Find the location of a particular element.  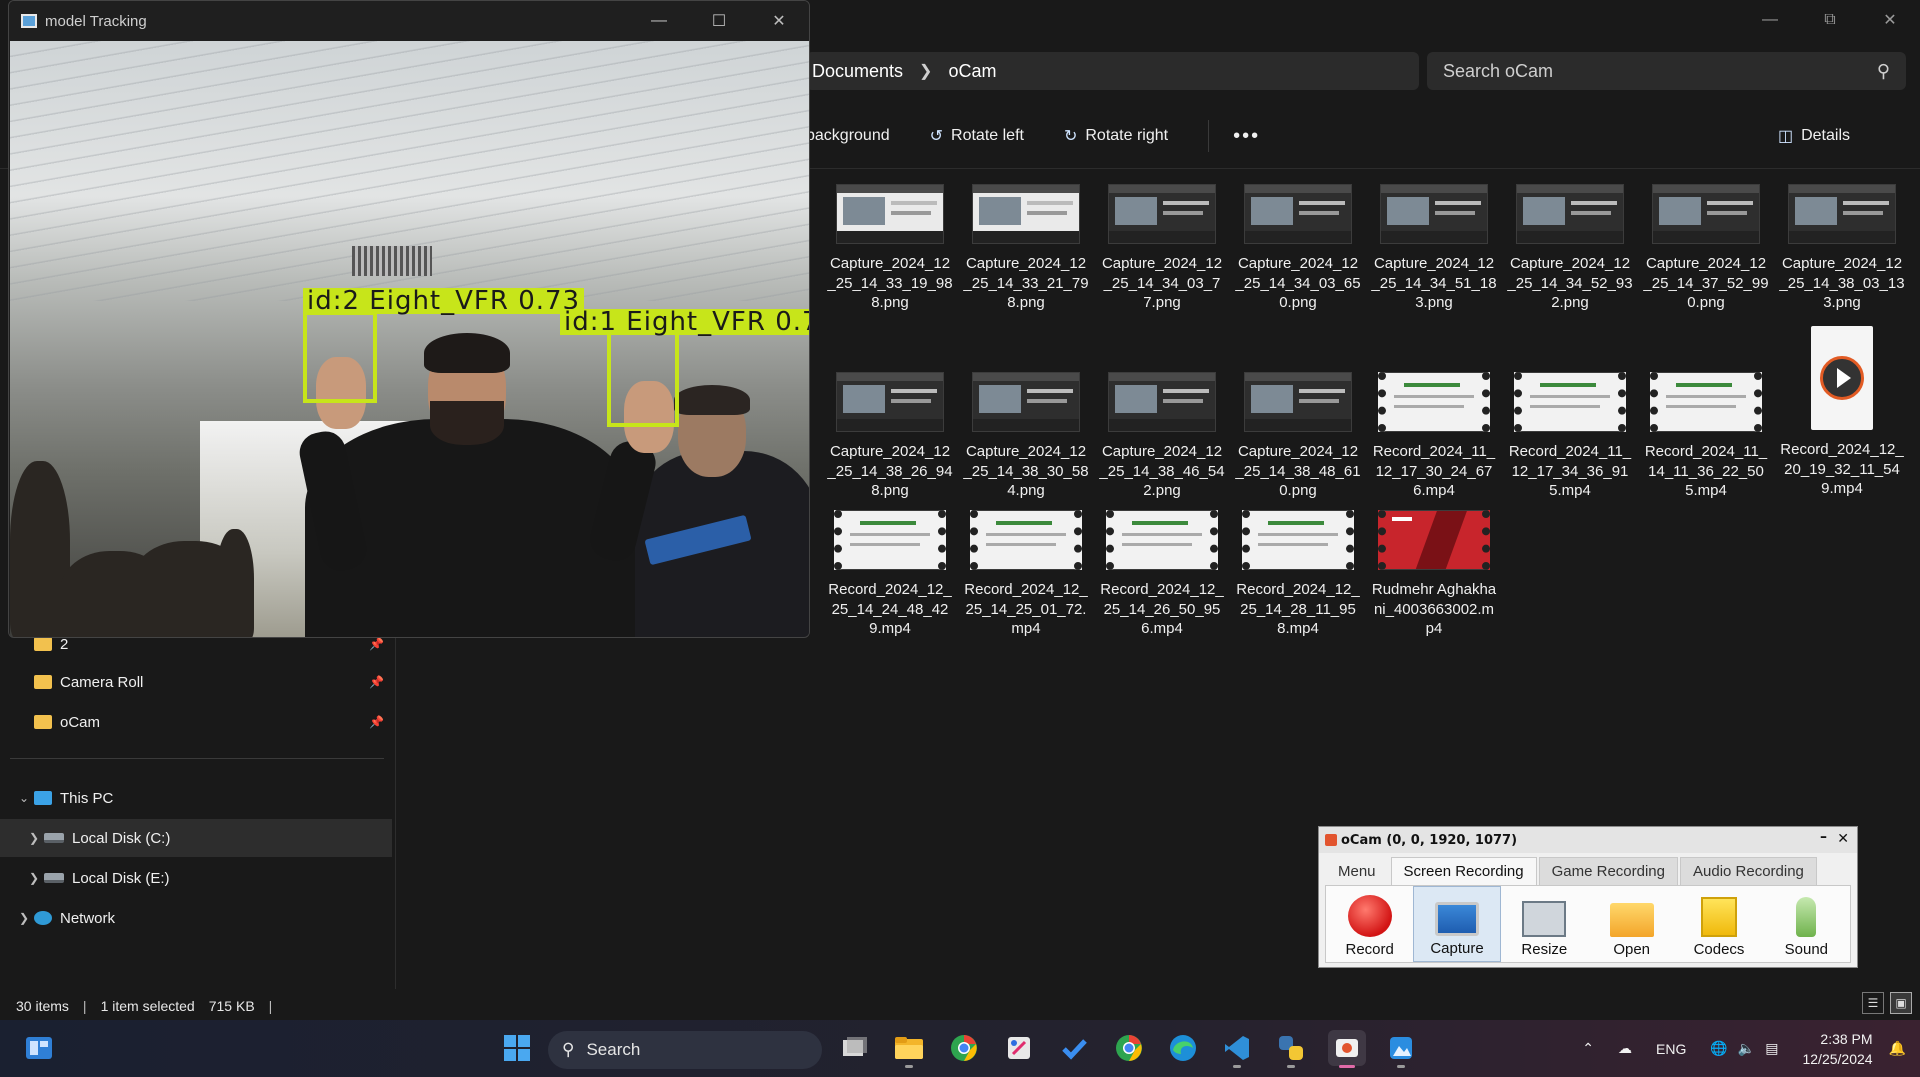

open-button: Open is located at coordinates (1631, 924).